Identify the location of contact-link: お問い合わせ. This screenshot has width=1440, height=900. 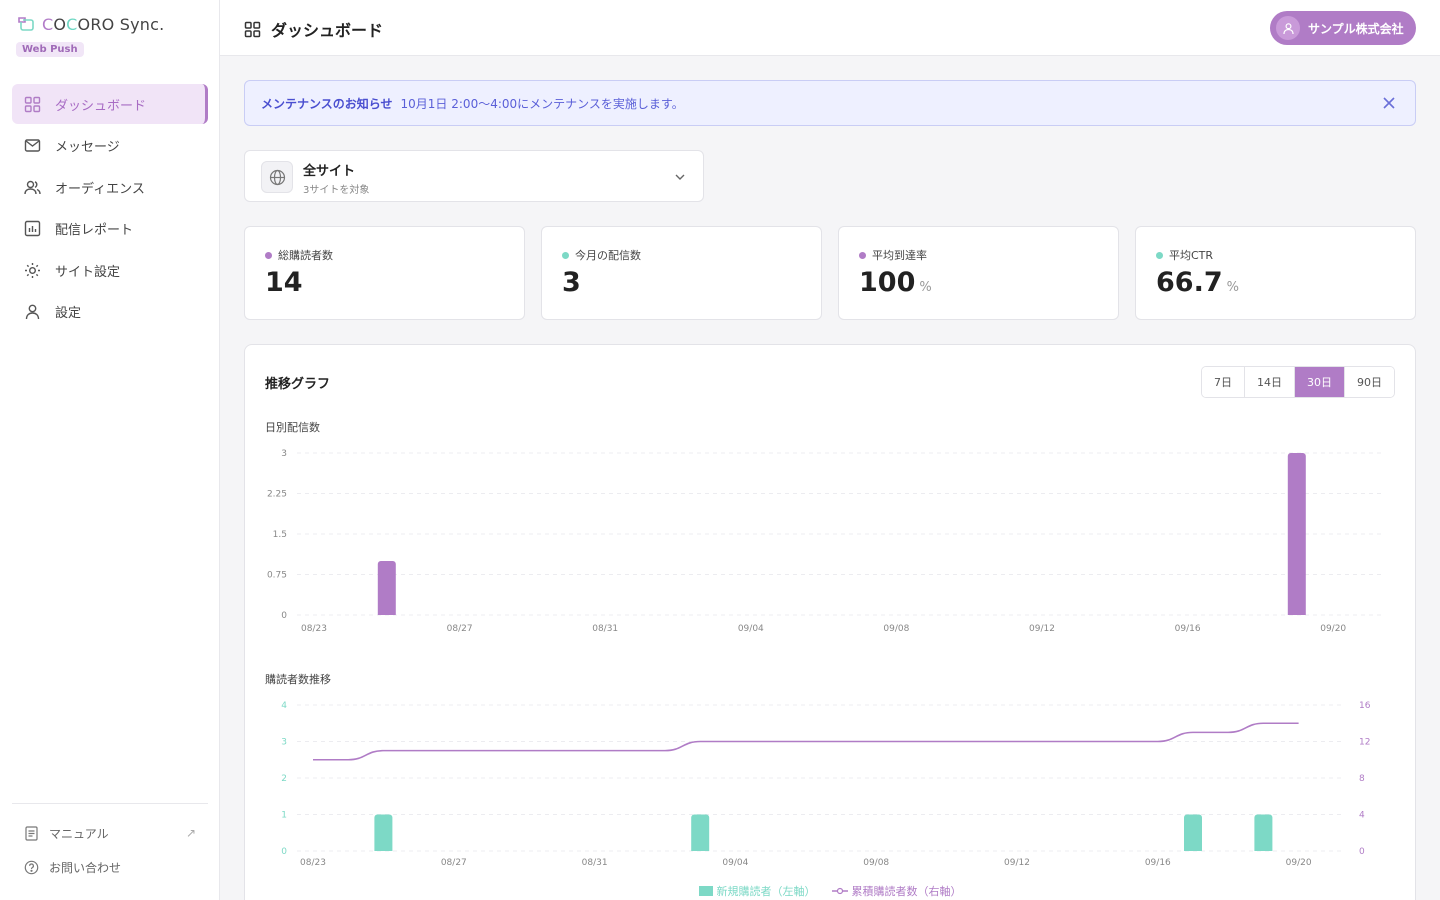
(110, 867).